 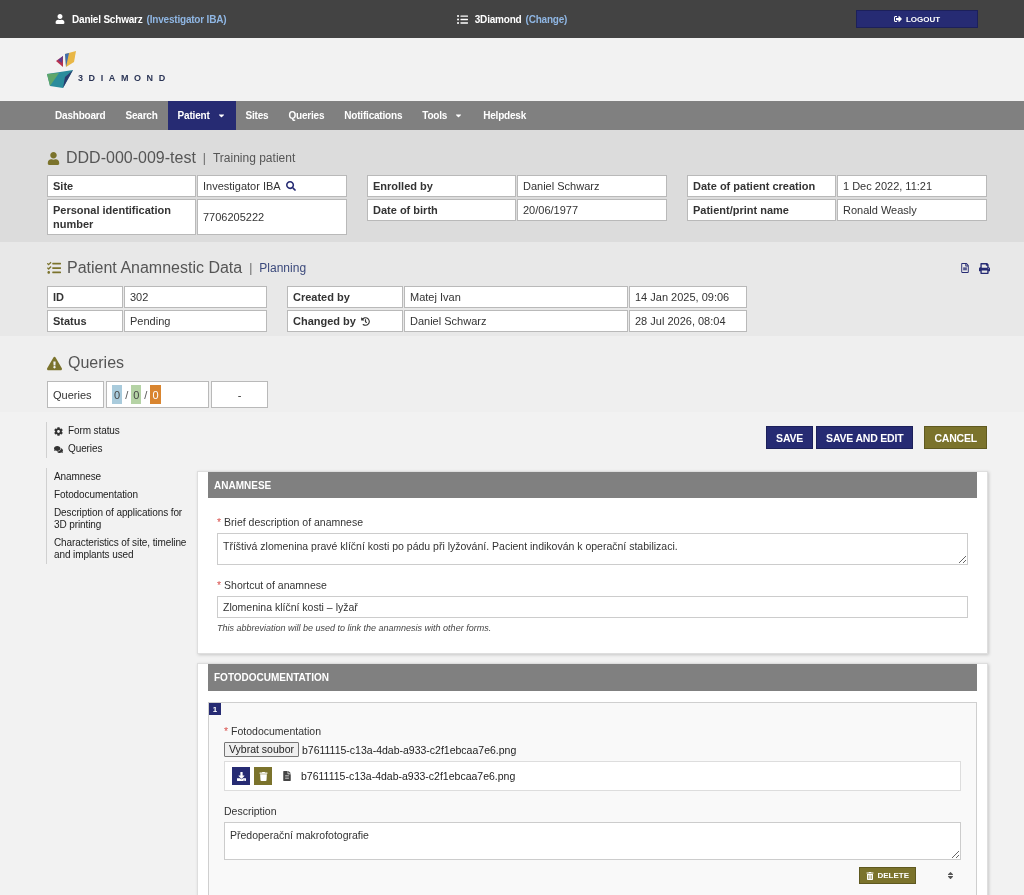 What do you see at coordinates (122, 549) in the screenshot?
I see `section-link: Characteristics of site, timeline and implants used` at bounding box center [122, 549].